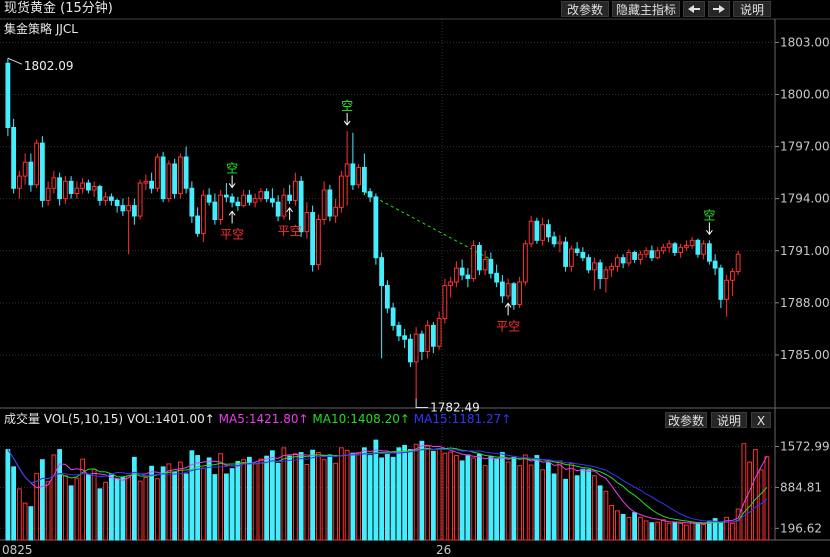  What do you see at coordinates (805, 147) in the screenshot?
I see `price-tick-label: 1797.00` at bounding box center [805, 147].